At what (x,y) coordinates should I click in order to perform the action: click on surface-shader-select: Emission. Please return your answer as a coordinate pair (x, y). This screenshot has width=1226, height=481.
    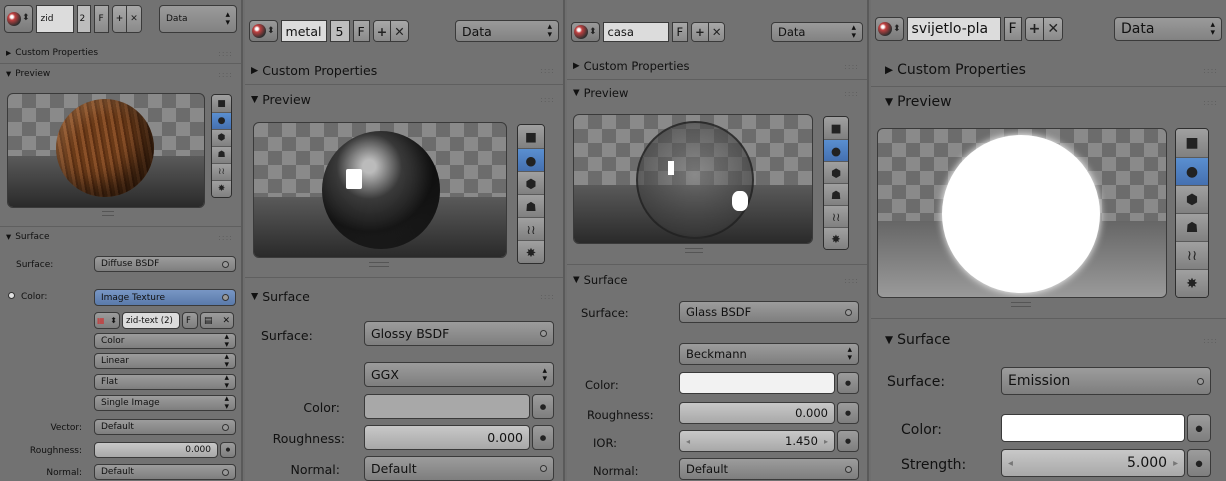
    Looking at the image, I should click on (1106, 381).